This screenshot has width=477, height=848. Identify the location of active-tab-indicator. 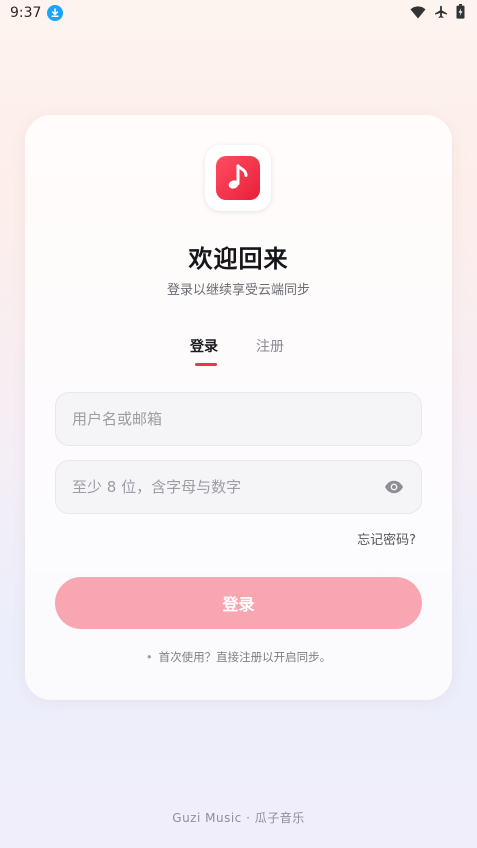
(206, 364).